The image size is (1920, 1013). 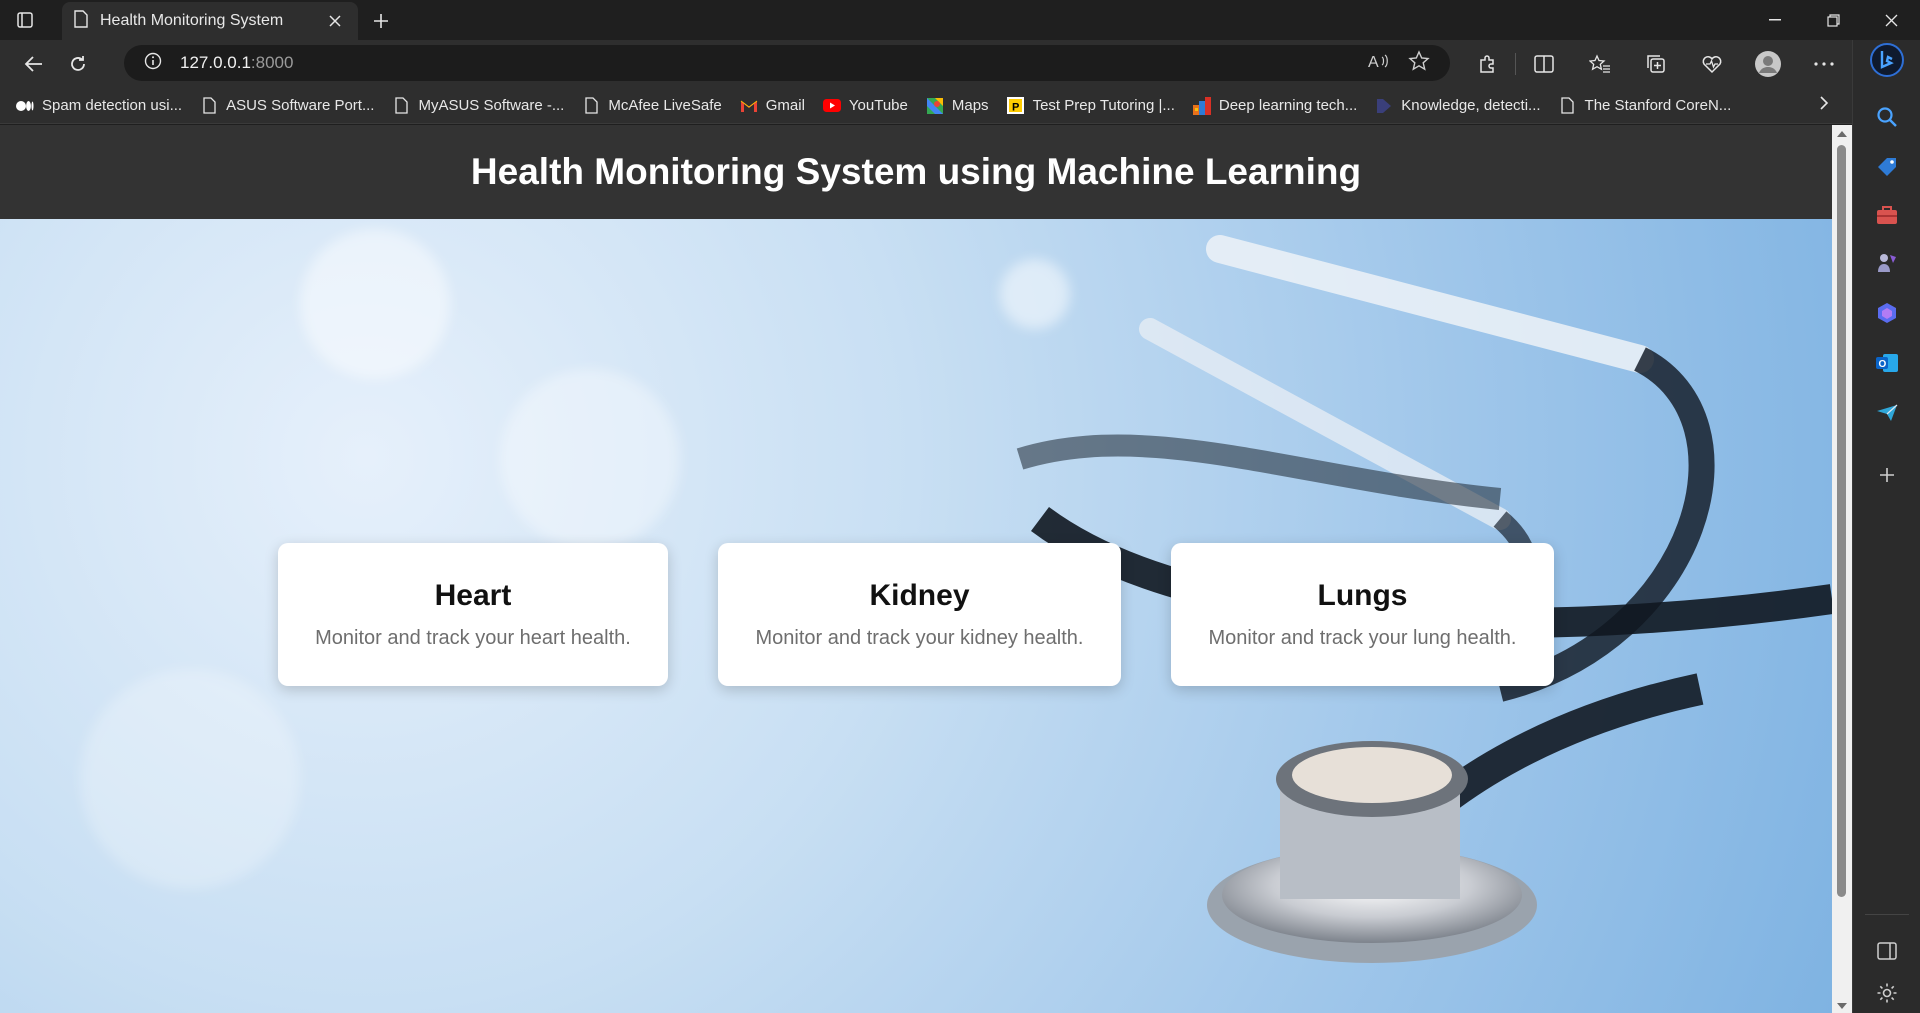 What do you see at coordinates (1768, 64) in the screenshot?
I see `profile-avatar` at bounding box center [1768, 64].